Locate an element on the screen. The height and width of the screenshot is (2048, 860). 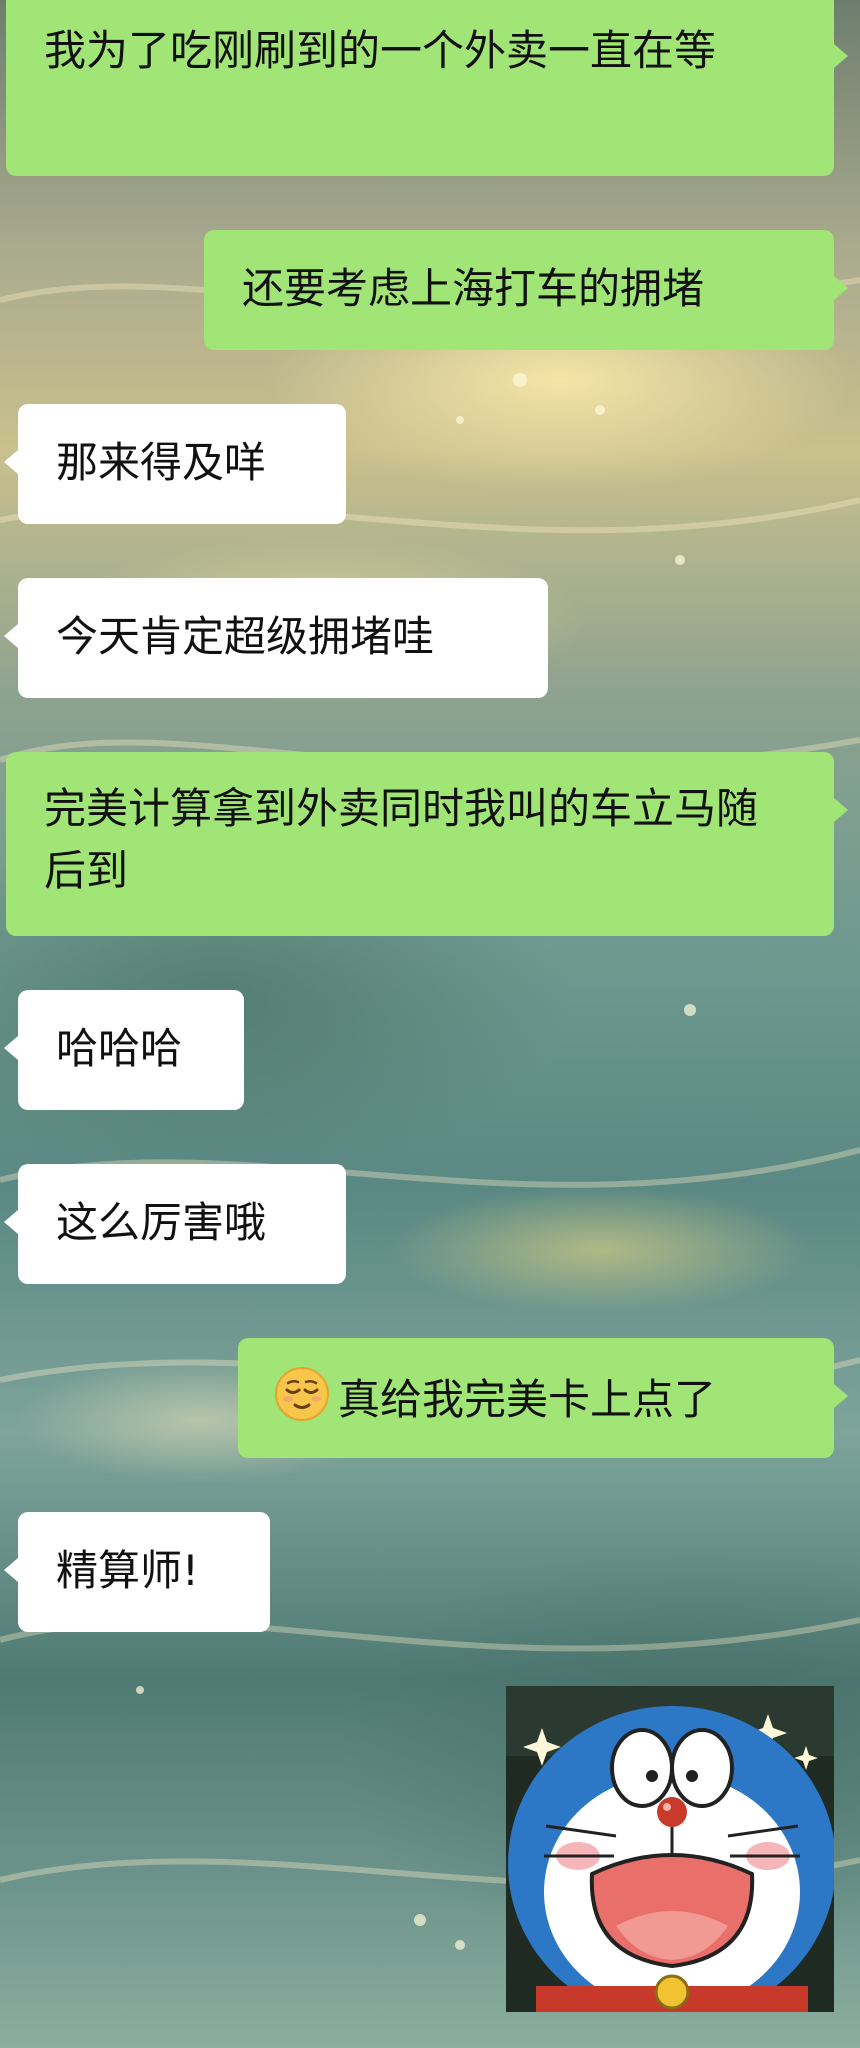
message-text: 那来得及咩 is located at coordinates (161, 462).